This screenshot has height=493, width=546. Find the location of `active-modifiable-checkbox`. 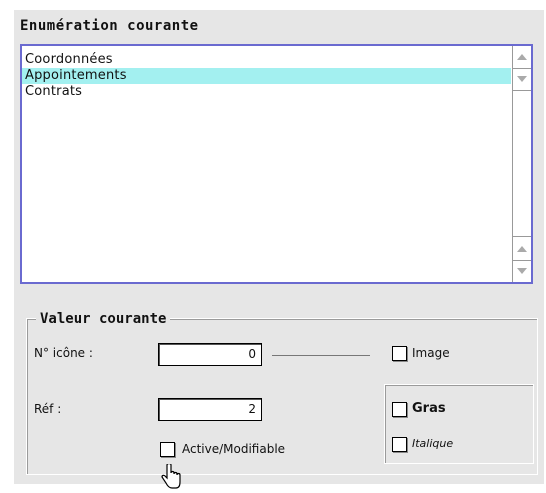

active-modifiable-checkbox is located at coordinates (167, 449).